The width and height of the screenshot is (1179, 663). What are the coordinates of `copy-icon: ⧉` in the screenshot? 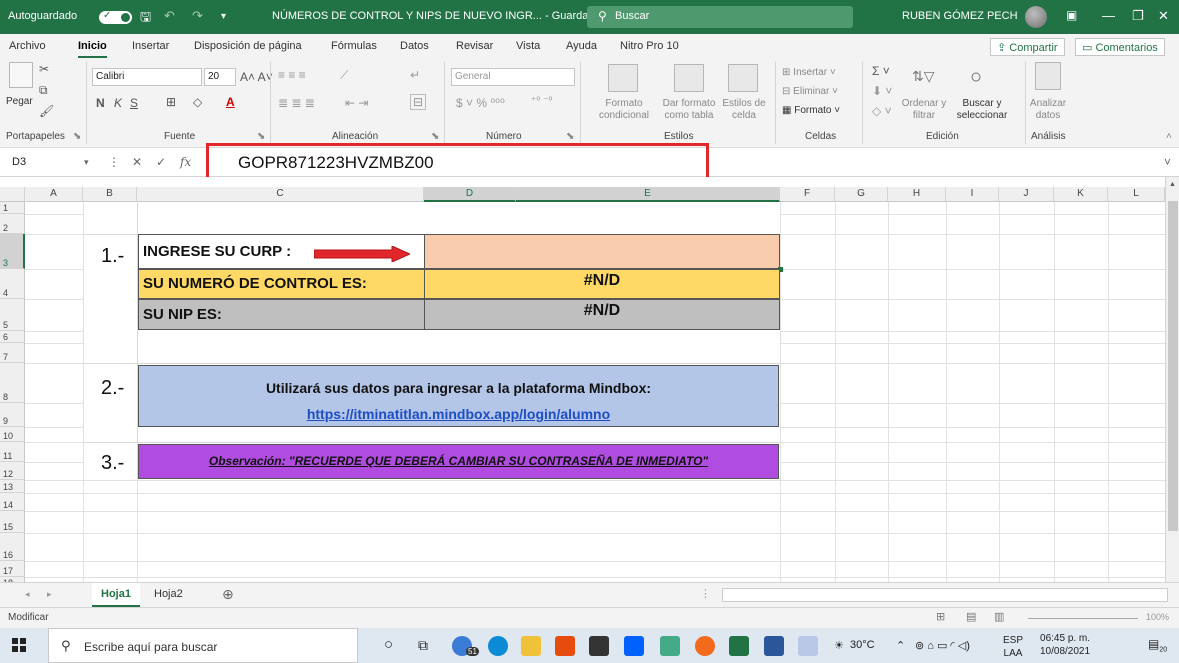 It's located at (43, 90).